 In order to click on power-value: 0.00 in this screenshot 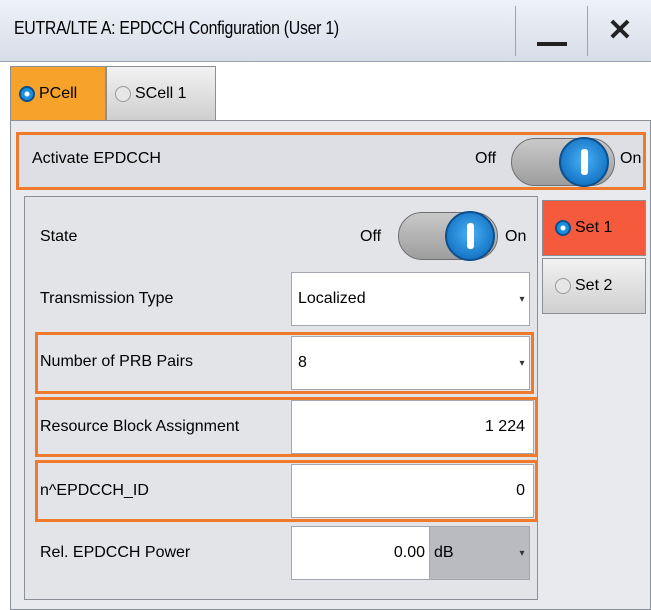, I will do `click(409, 552)`.